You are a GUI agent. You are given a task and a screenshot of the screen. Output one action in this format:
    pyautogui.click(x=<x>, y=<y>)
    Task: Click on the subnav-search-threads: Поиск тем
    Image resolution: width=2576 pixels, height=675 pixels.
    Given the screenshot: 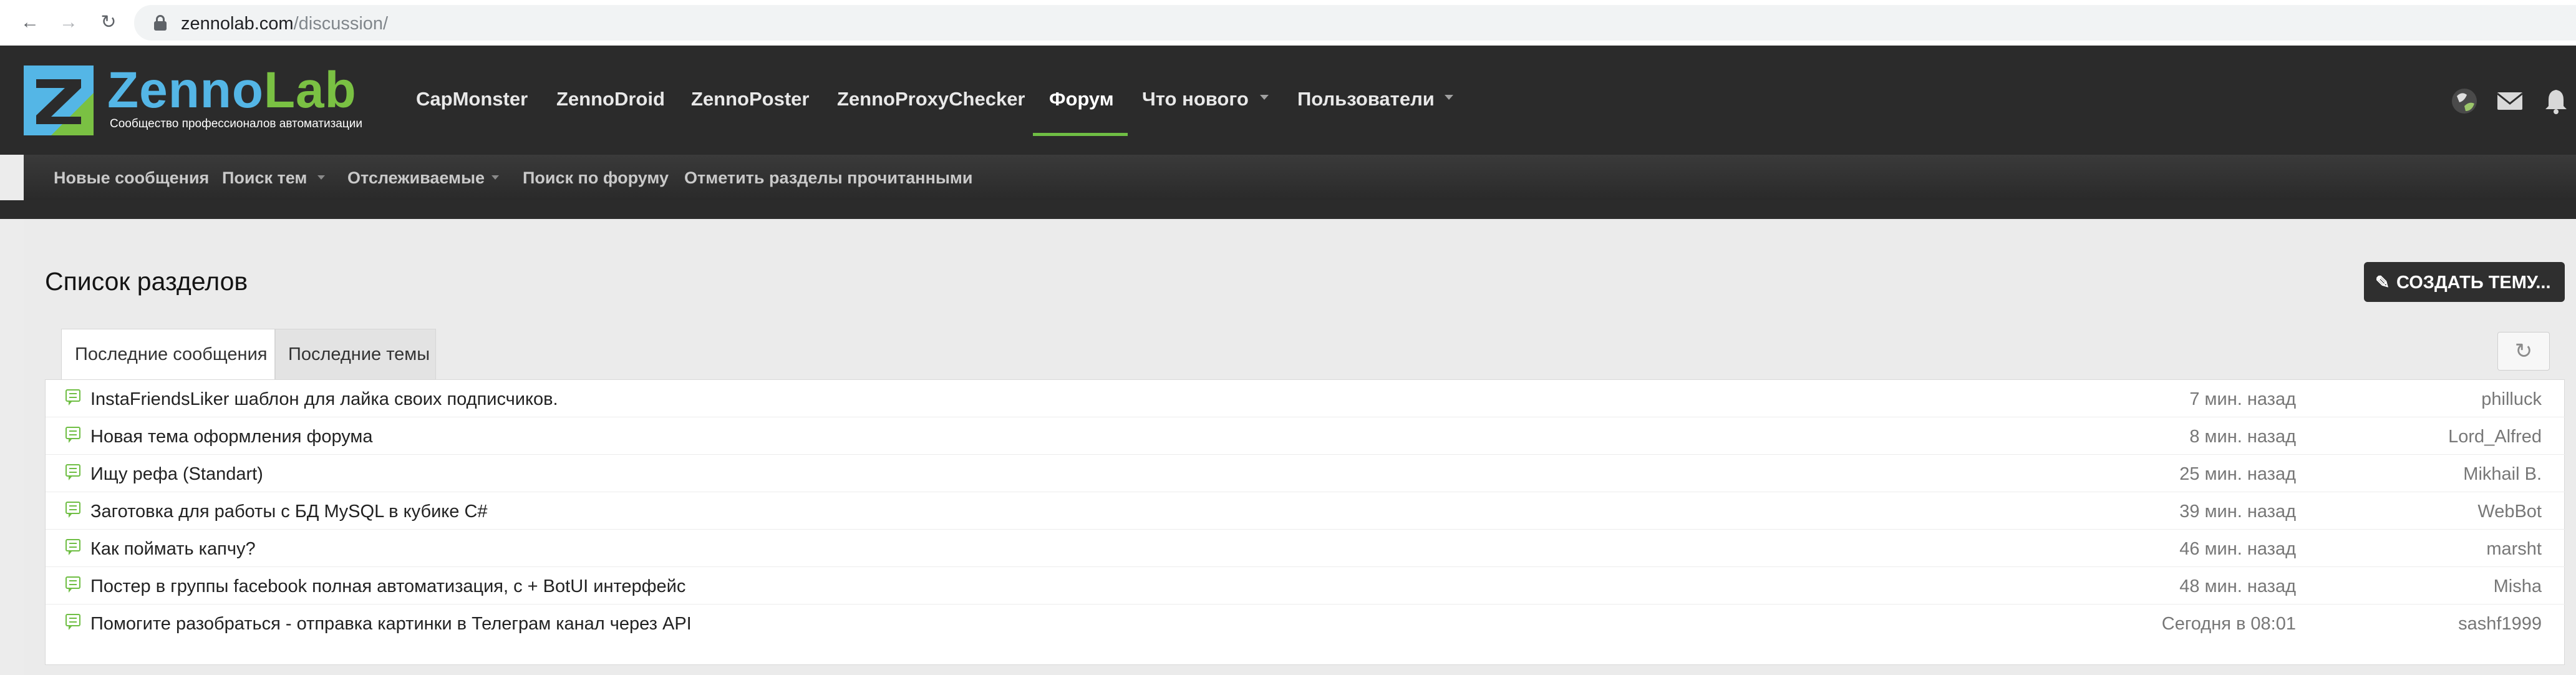 What is the action you would take?
    pyautogui.click(x=264, y=178)
    